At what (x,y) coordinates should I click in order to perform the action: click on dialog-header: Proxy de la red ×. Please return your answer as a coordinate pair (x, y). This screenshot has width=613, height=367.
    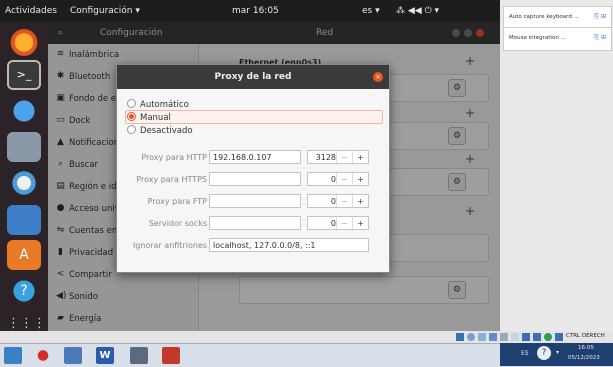
    Looking at the image, I should click on (253, 77).